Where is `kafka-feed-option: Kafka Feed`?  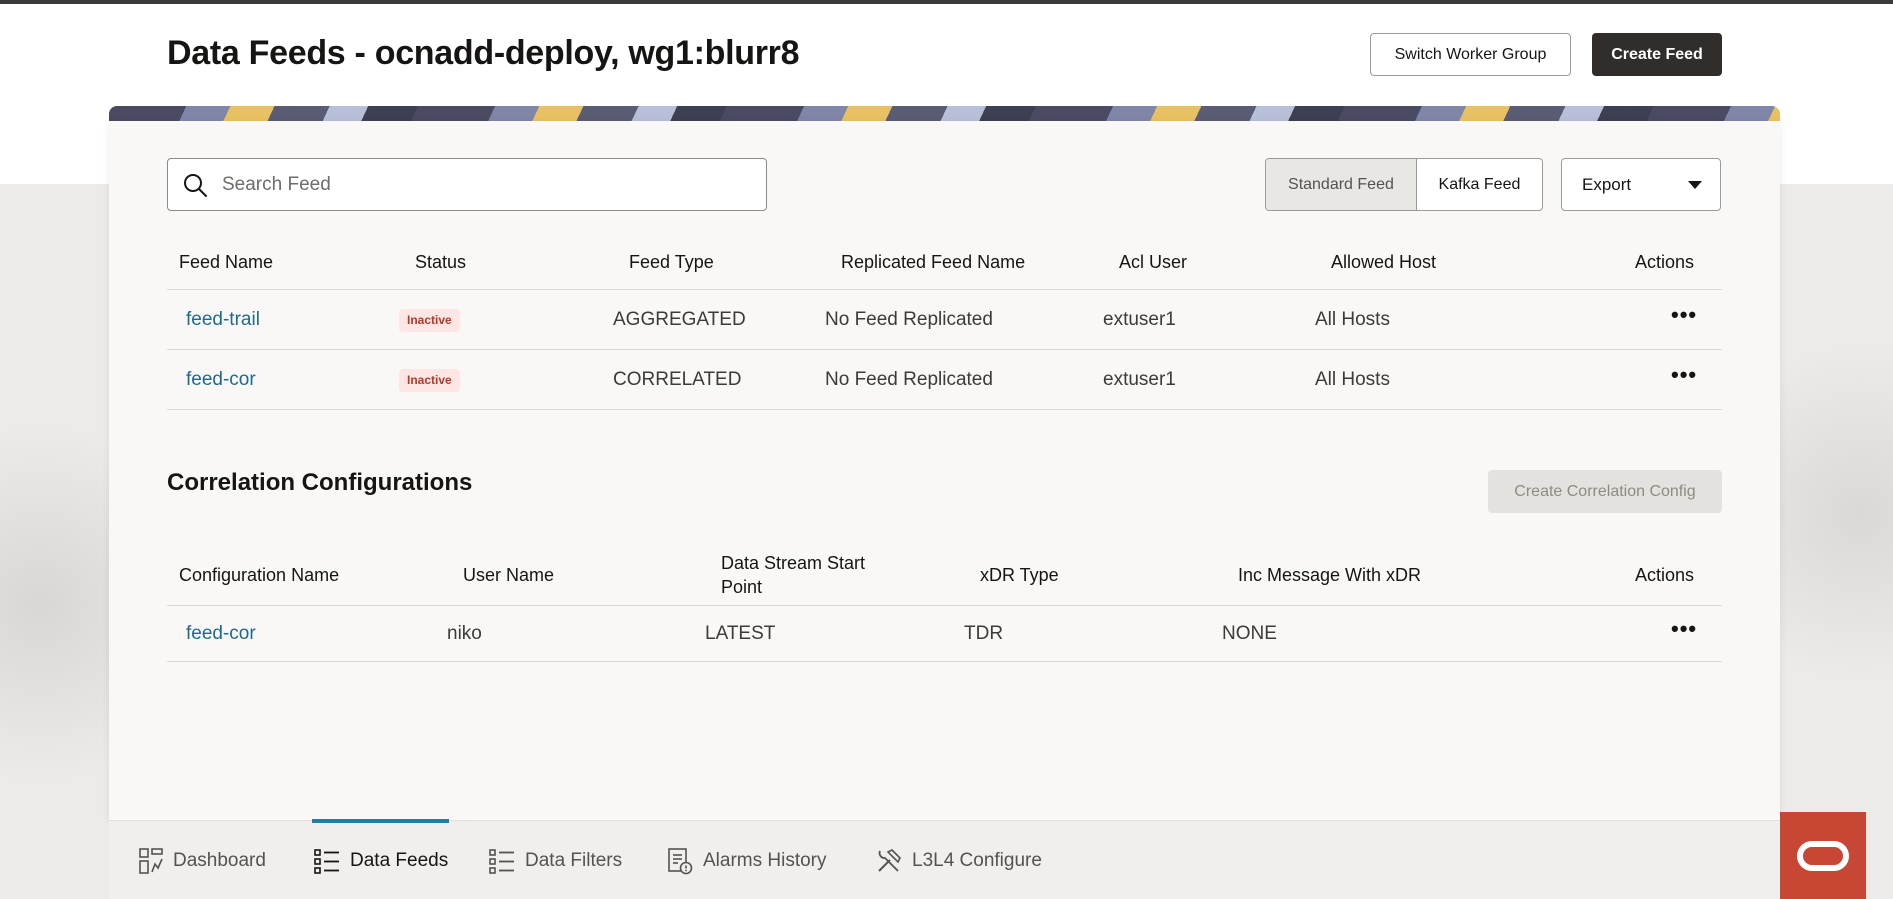 kafka-feed-option: Kafka Feed is located at coordinates (1479, 184).